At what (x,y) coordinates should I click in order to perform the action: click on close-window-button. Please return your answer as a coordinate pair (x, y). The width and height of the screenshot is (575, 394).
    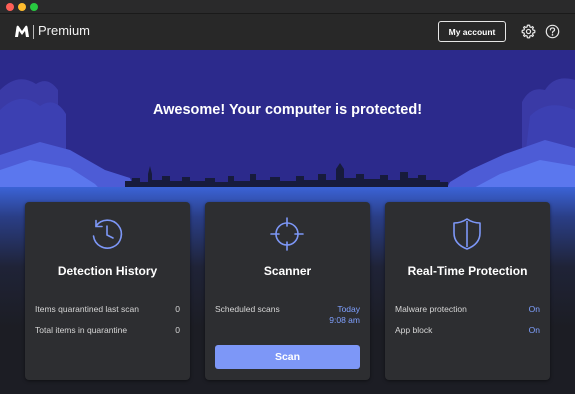
    Looking at the image, I should click on (10, 7).